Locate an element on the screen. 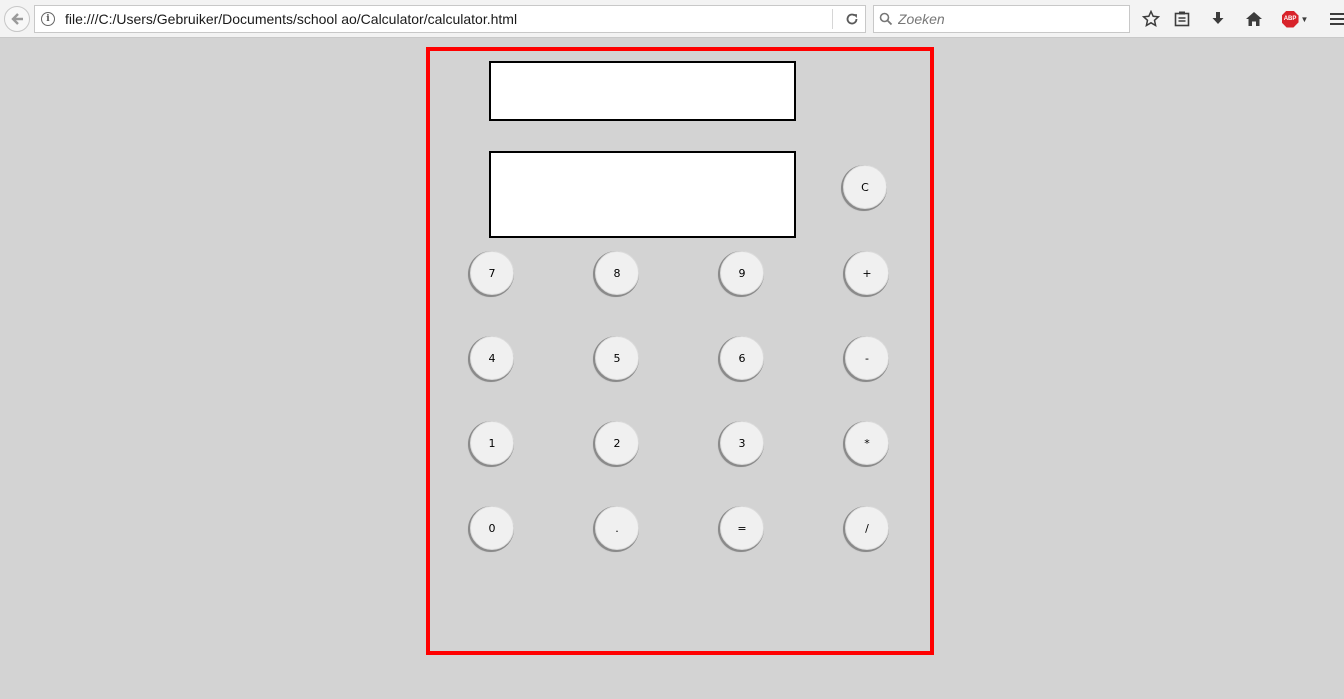  search-icon is located at coordinates (886, 19).